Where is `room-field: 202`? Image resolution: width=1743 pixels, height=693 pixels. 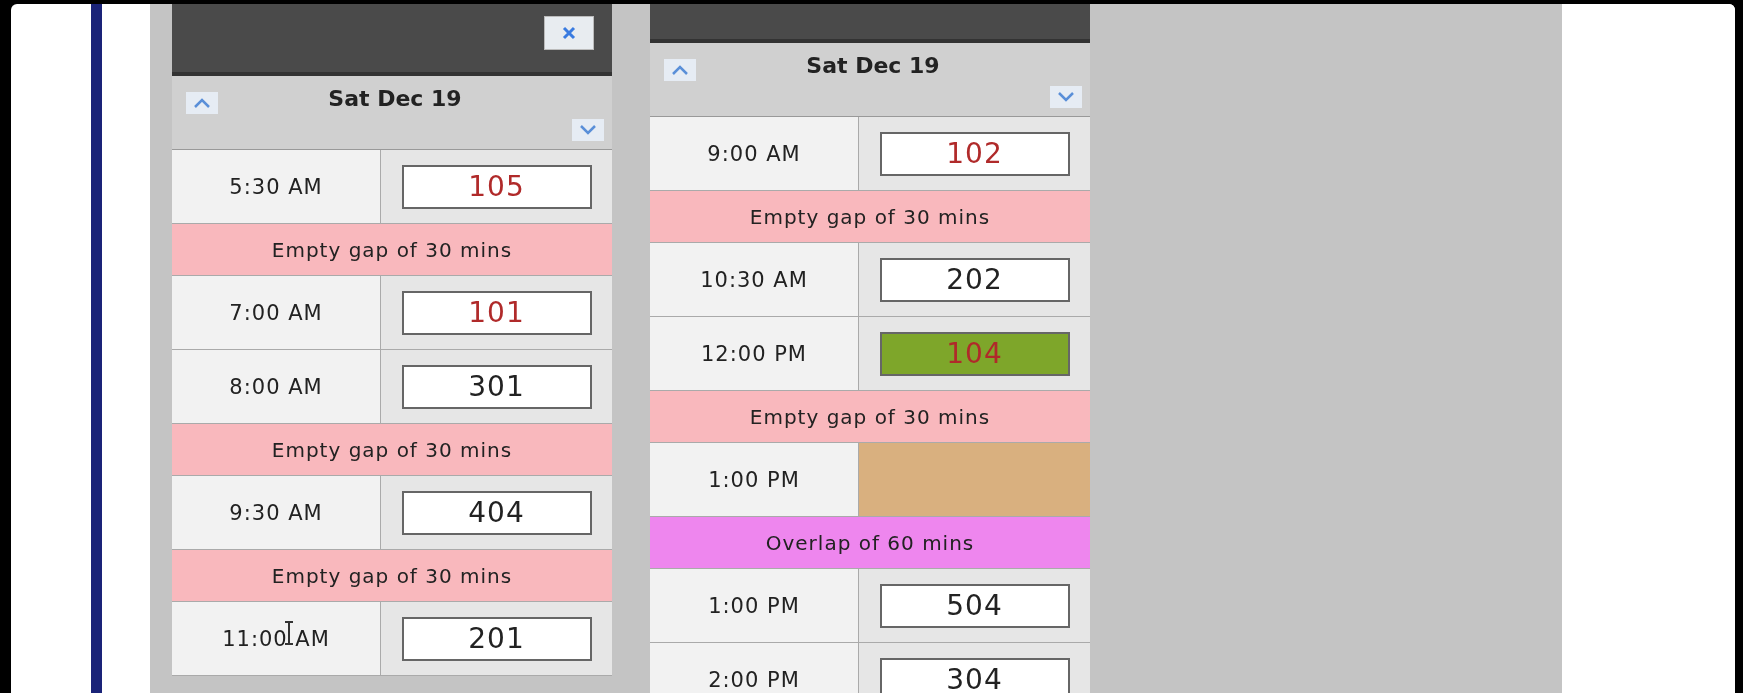
room-field: 202 is located at coordinates (974, 279).